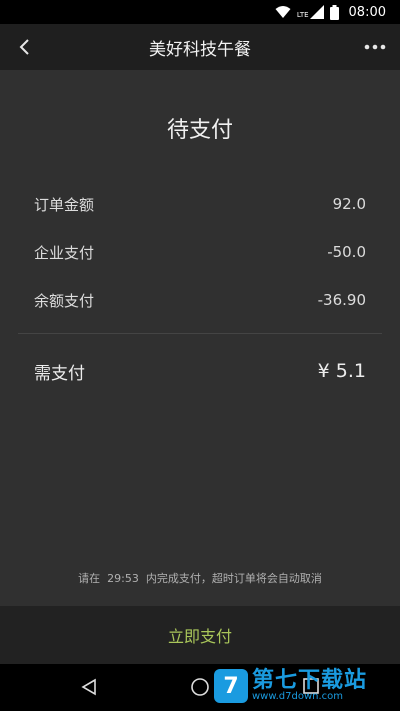 The height and width of the screenshot is (711, 400). What do you see at coordinates (200, 635) in the screenshot?
I see `pay-now-button: 立即支付` at bounding box center [200, 635].